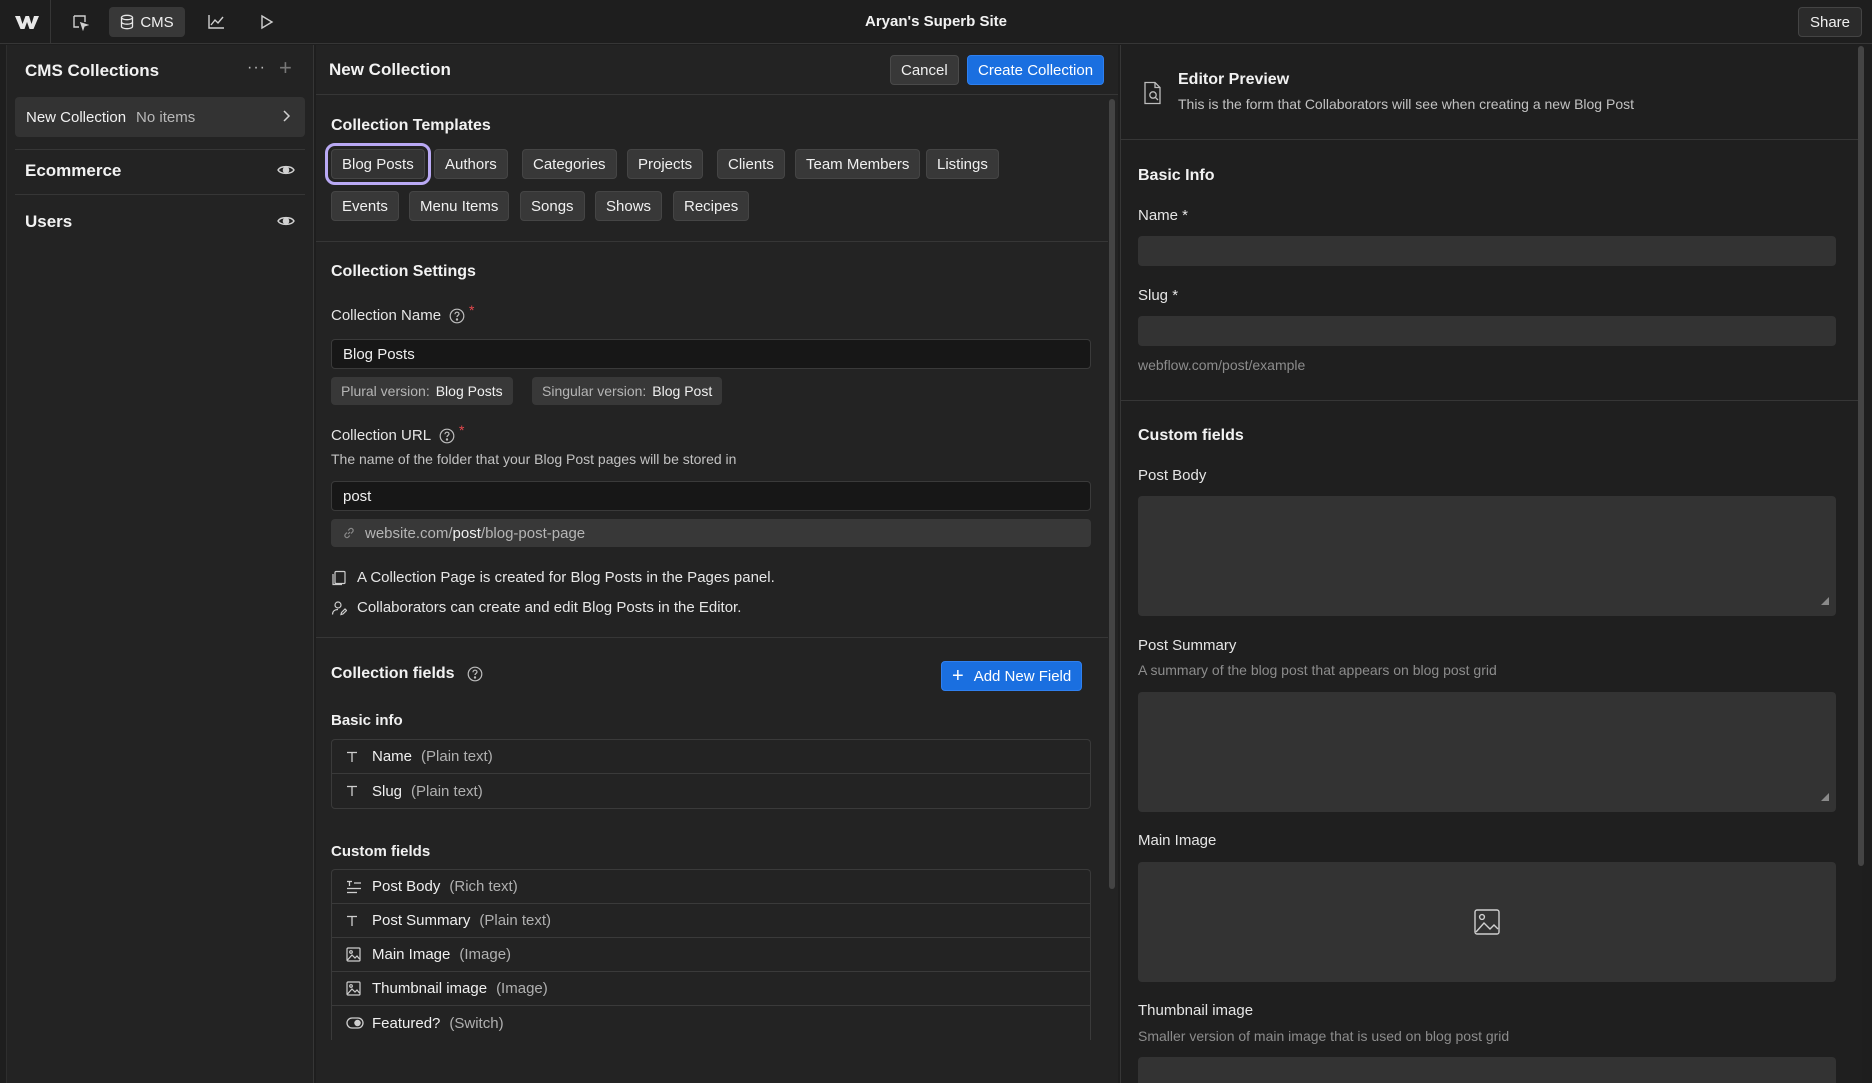 The width and height of the screenshot is (1872, 1083). I want to click on template-chip-recipes: Recipes, so click(711, 206).